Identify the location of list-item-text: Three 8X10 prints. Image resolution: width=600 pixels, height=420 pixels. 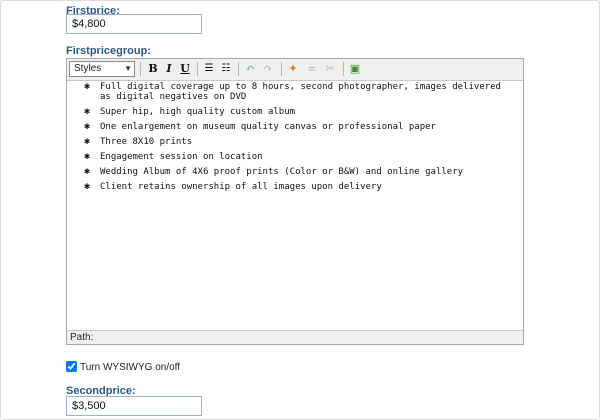
(146, 142).